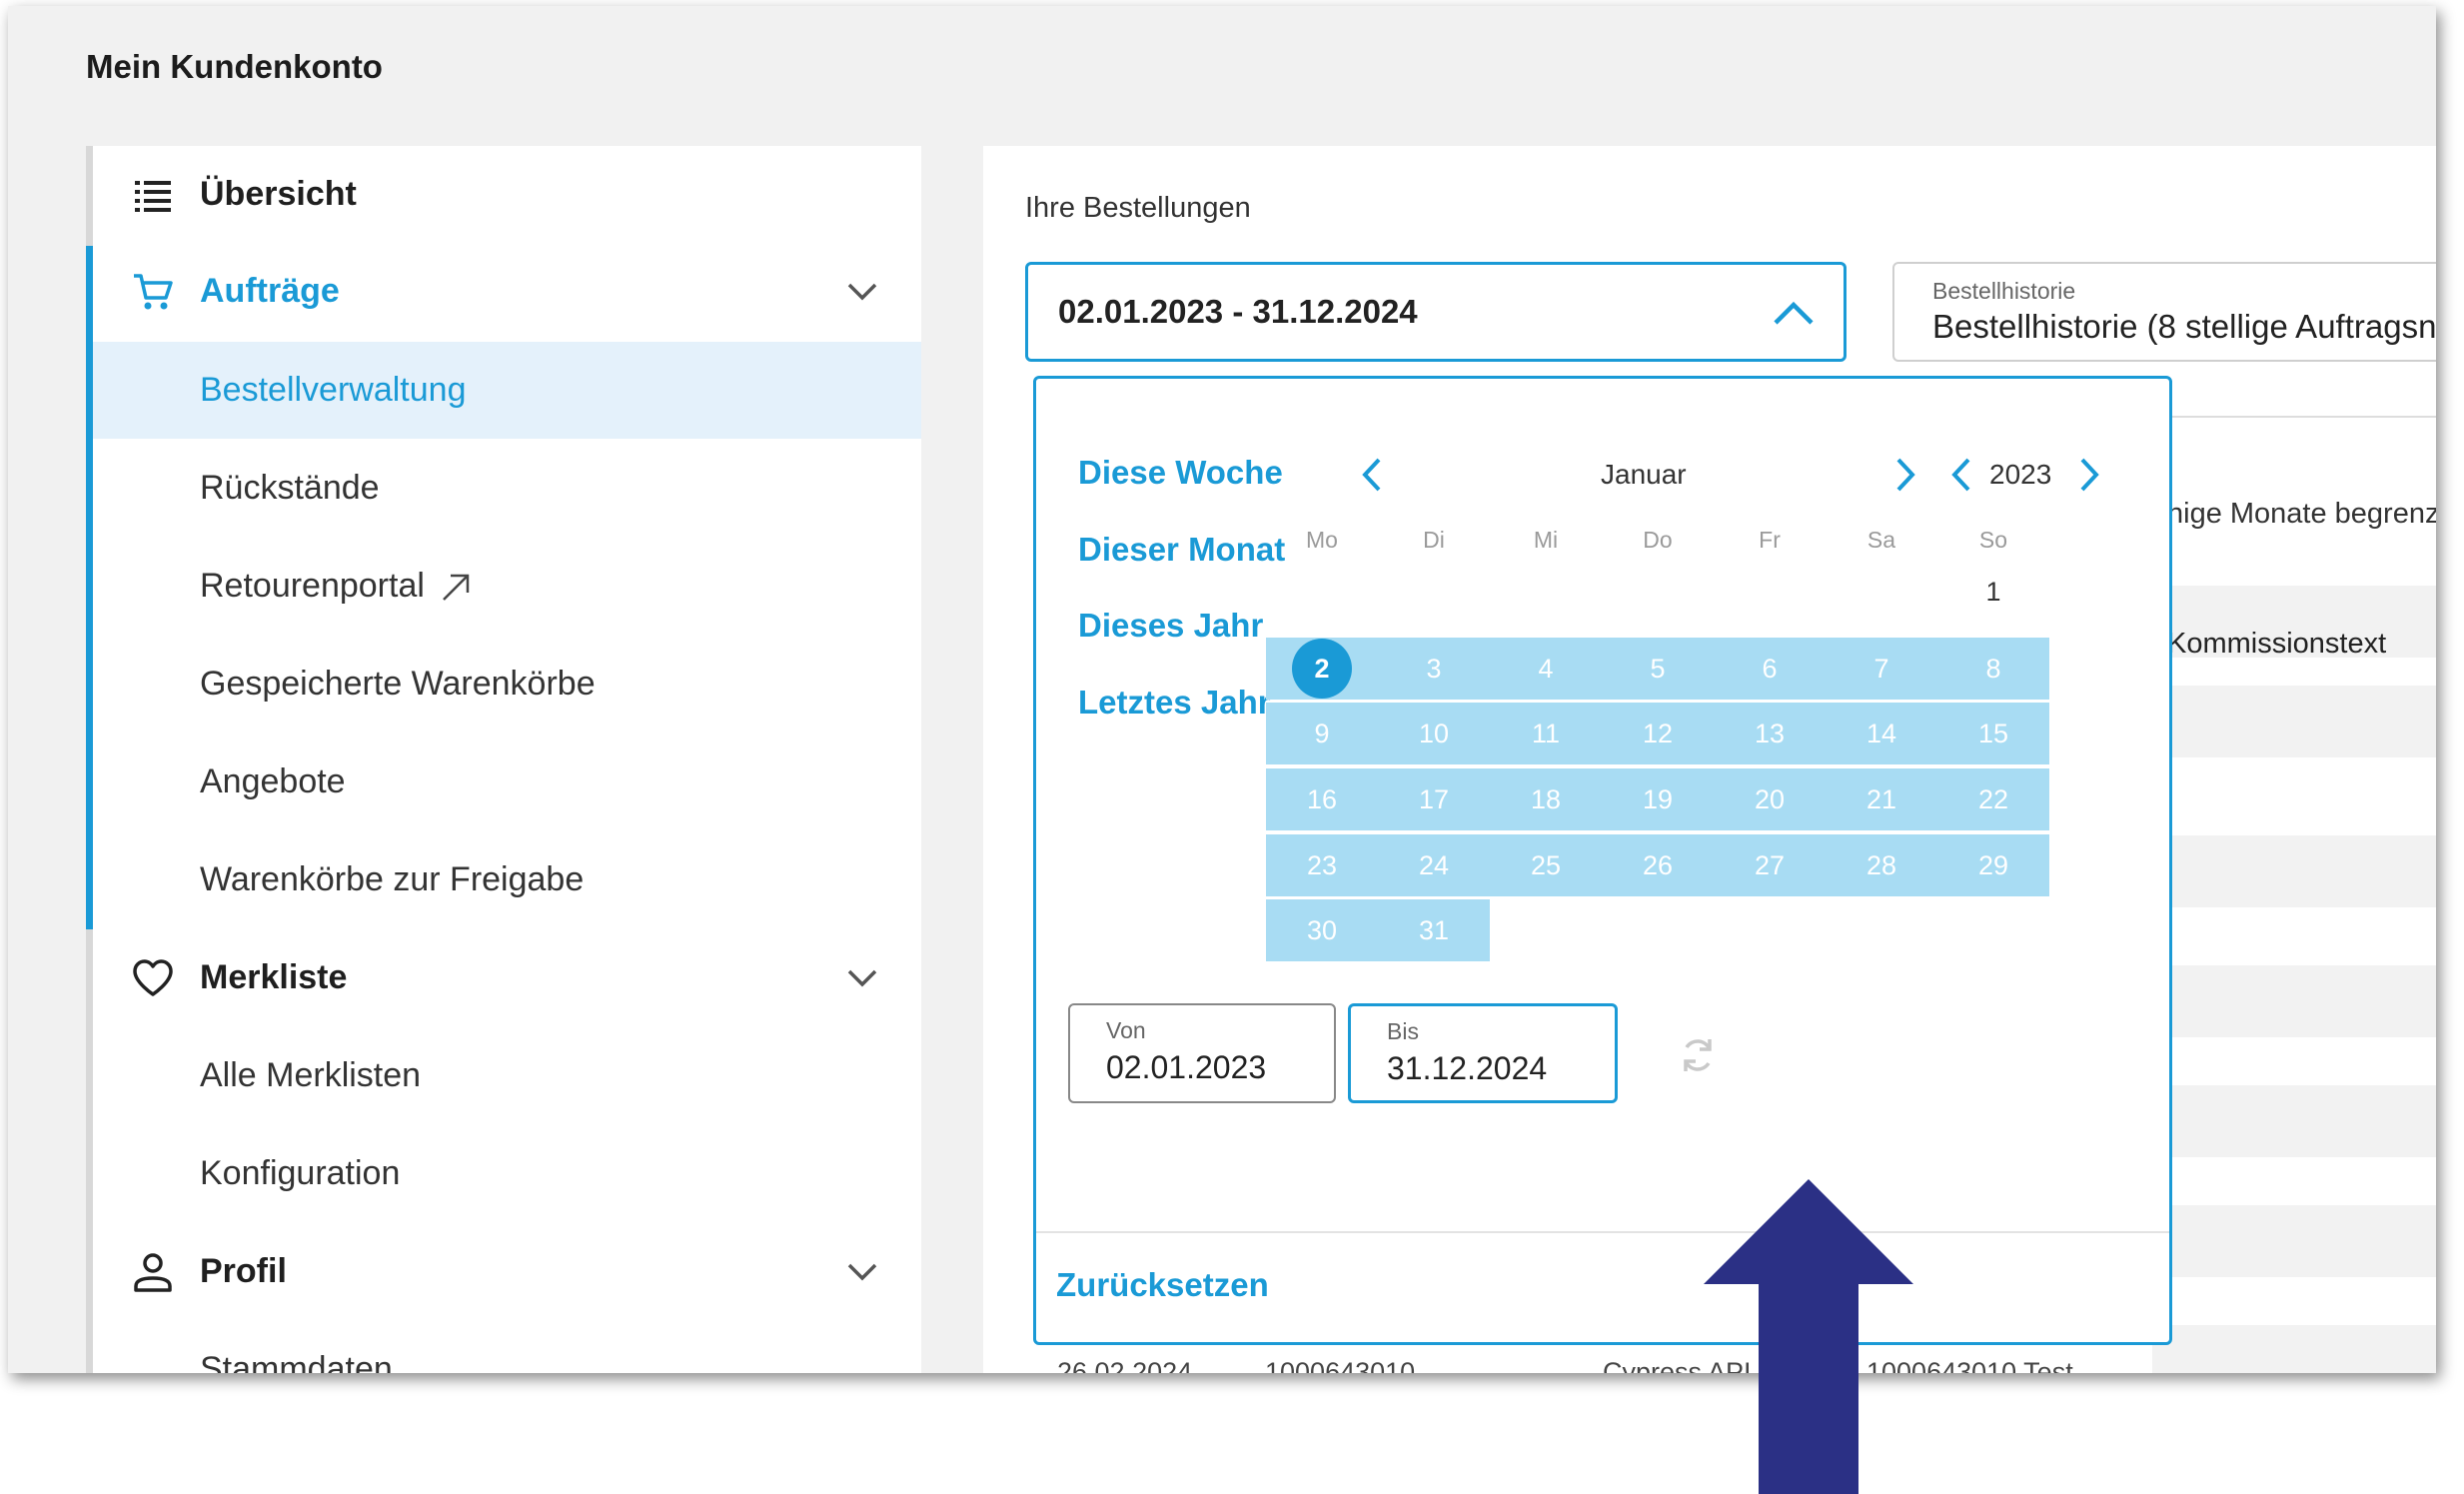 The width and height of the screenshot is (2464, 1494). Describe the element at coordinates (1434, 669) in the screenshot. I see `calendar-day-in-range: 3` at that location.